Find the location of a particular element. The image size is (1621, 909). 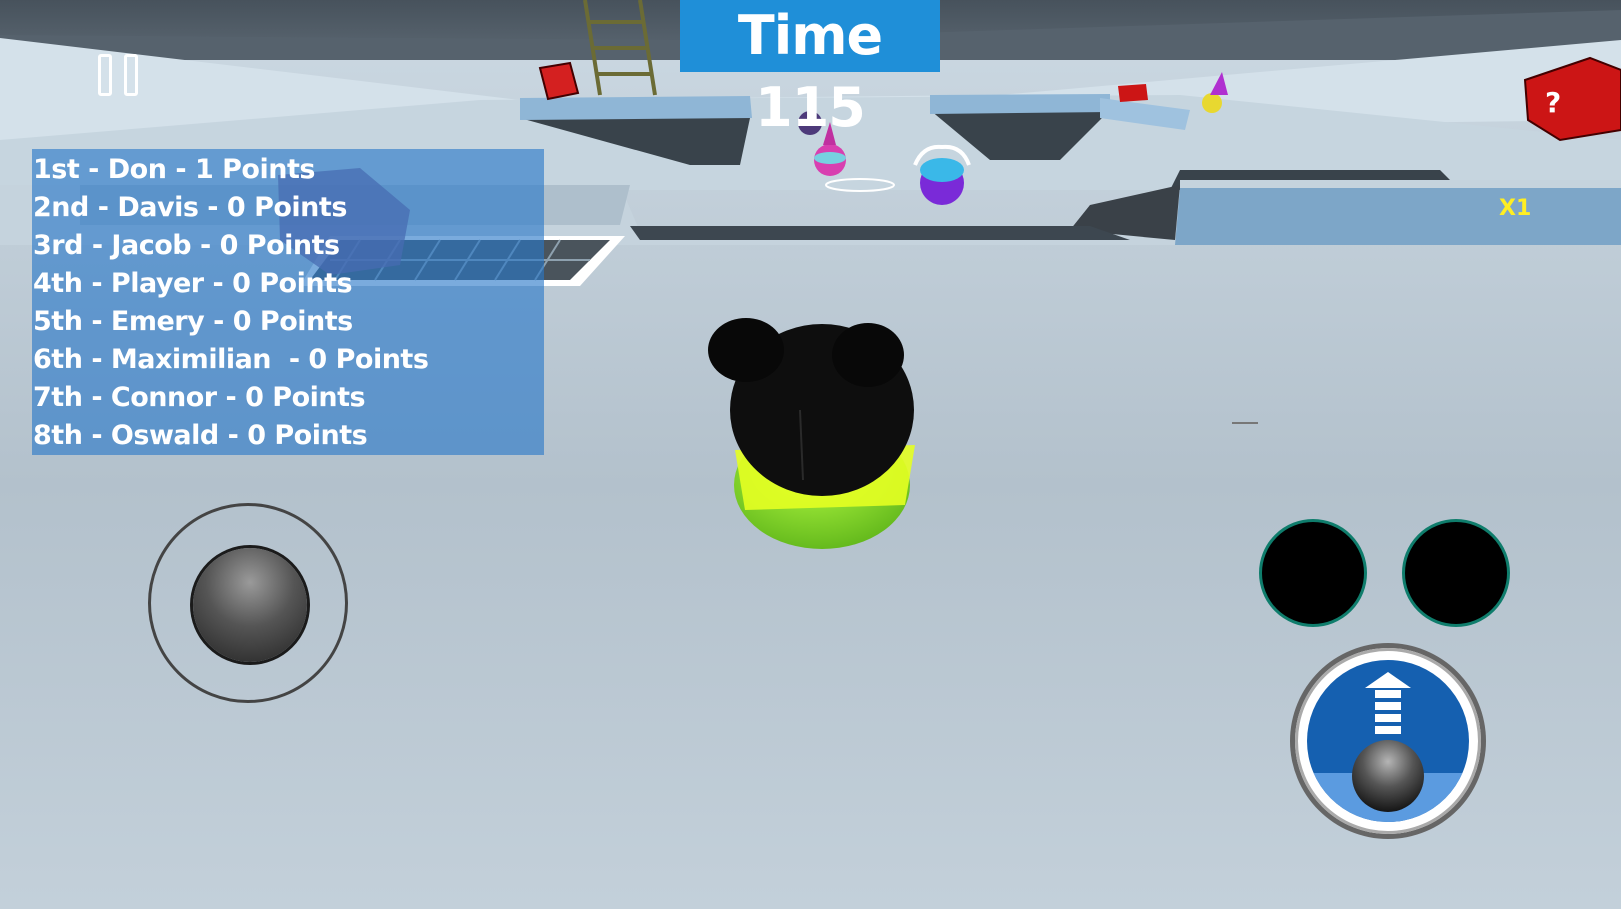

timer-display: Time 115 is located at coordinates (810, 69).